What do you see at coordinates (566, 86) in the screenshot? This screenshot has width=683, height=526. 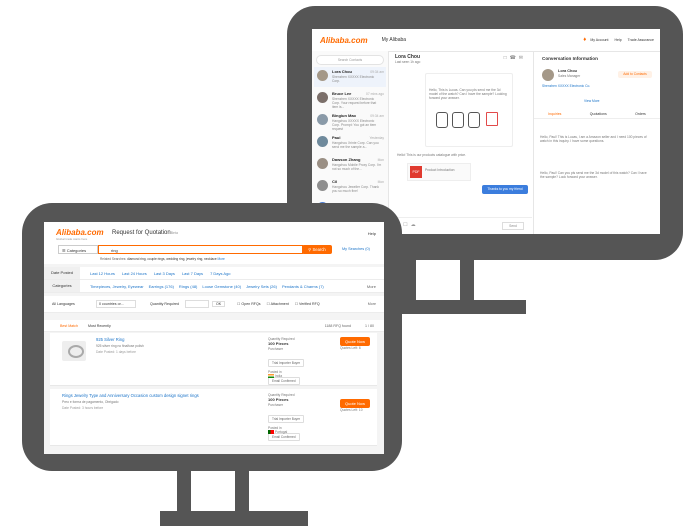 I see `info-company: Shenzhen XXXXX Electronic Co.` at bounding box center [566, 86].